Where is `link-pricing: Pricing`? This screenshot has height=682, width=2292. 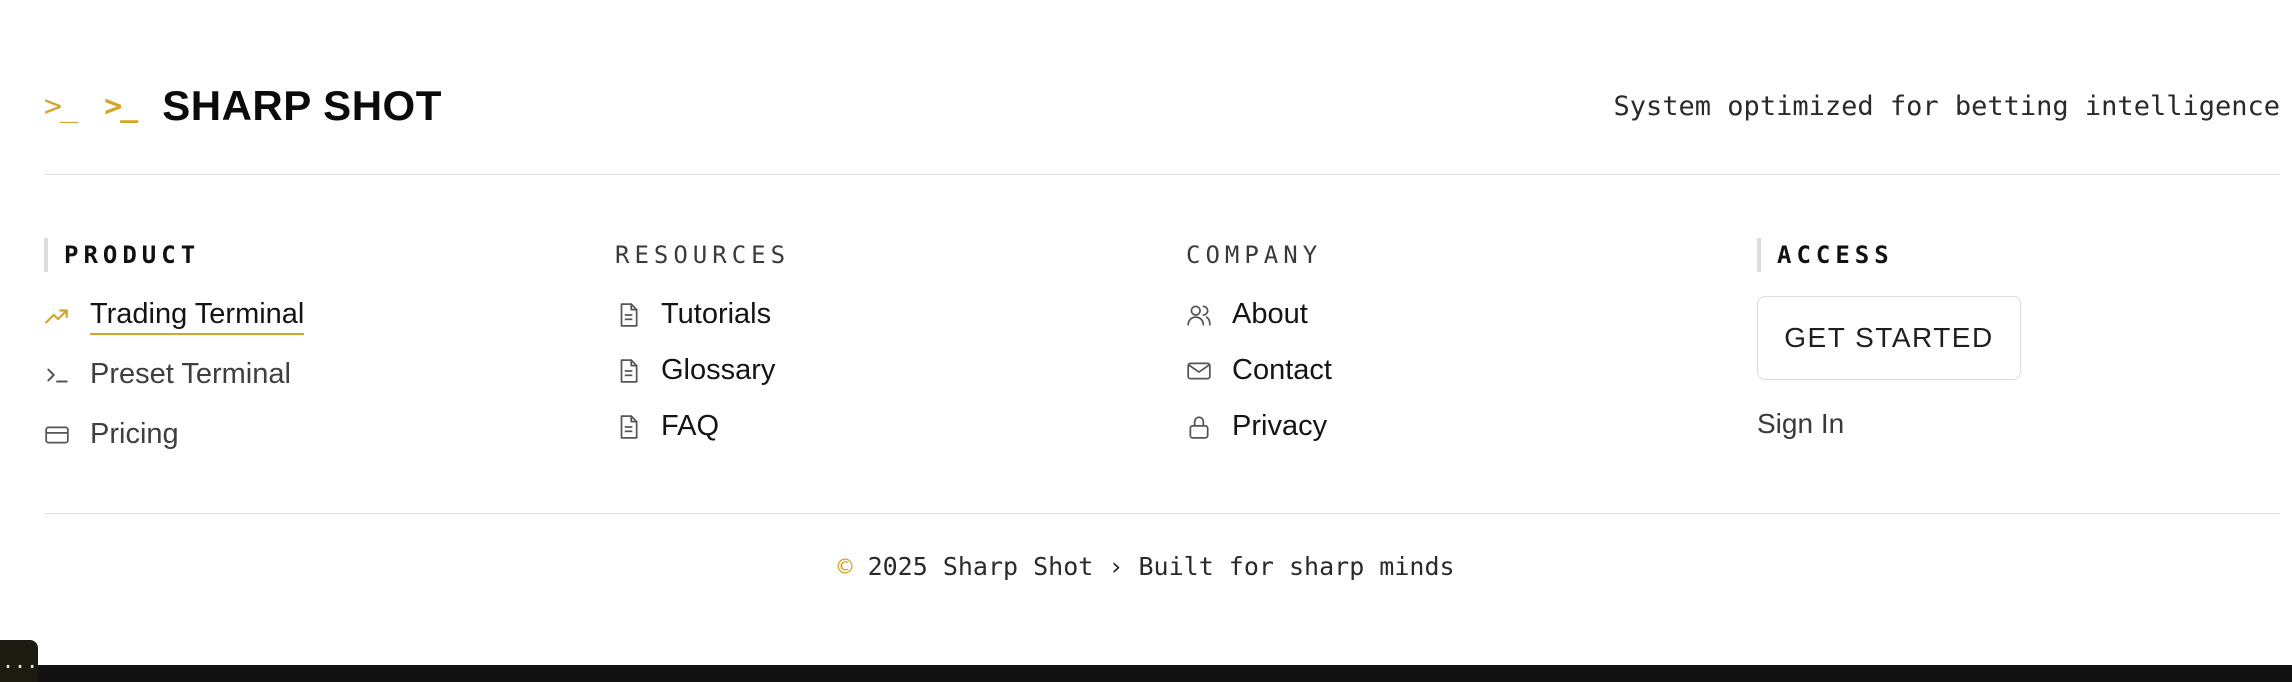 link-pricing: Pricing is located at coordinates (111, 434).